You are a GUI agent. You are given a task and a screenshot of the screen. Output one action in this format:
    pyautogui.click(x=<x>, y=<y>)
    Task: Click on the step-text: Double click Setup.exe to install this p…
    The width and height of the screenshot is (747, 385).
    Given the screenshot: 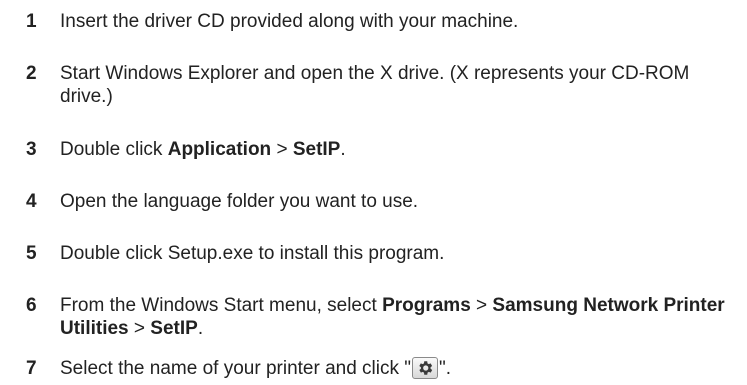 What is the action you would take?
    pyautogui.click(x=403, y=253)
    